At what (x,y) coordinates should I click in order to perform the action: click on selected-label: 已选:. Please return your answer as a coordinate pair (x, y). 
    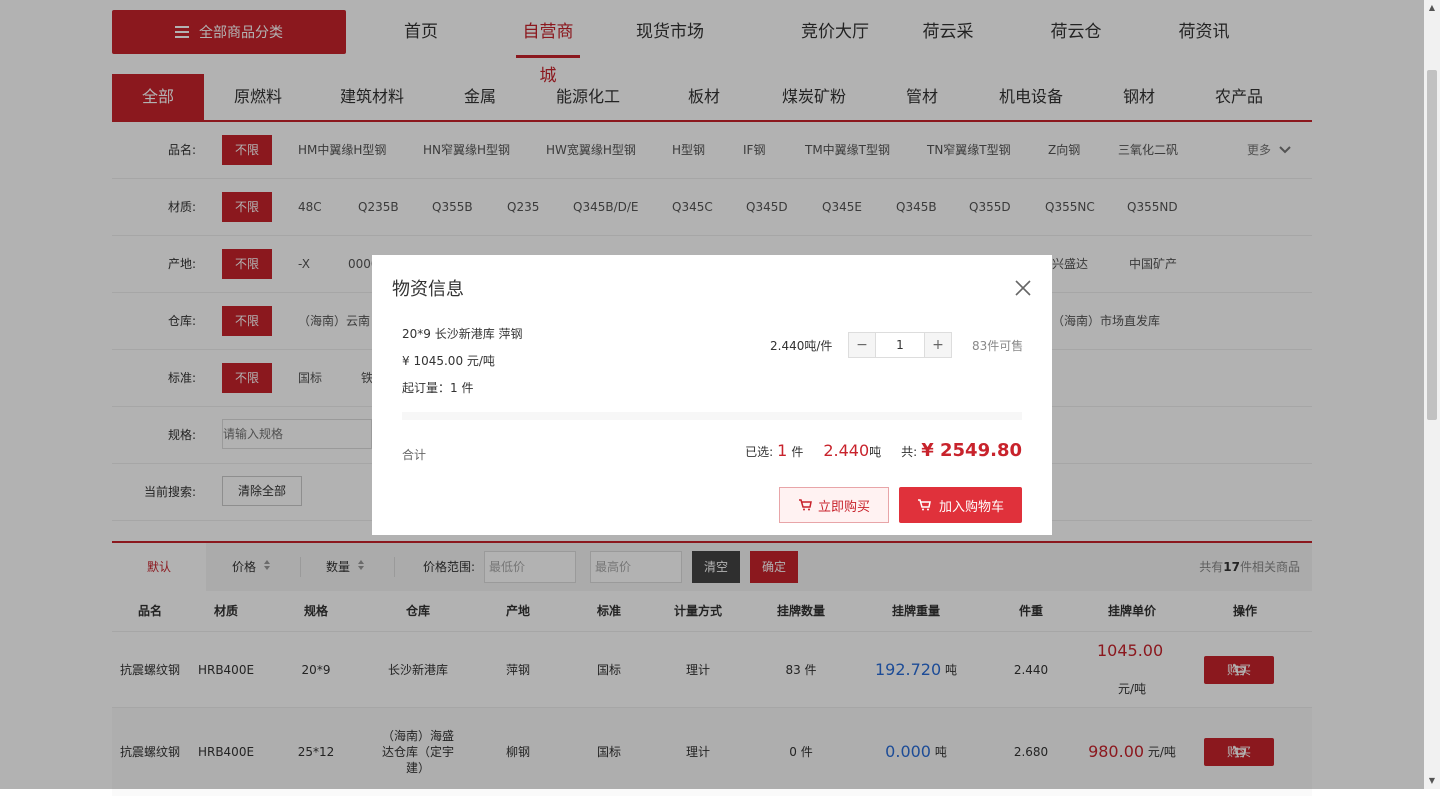
    Looking at the image, I should click on (759, 452).